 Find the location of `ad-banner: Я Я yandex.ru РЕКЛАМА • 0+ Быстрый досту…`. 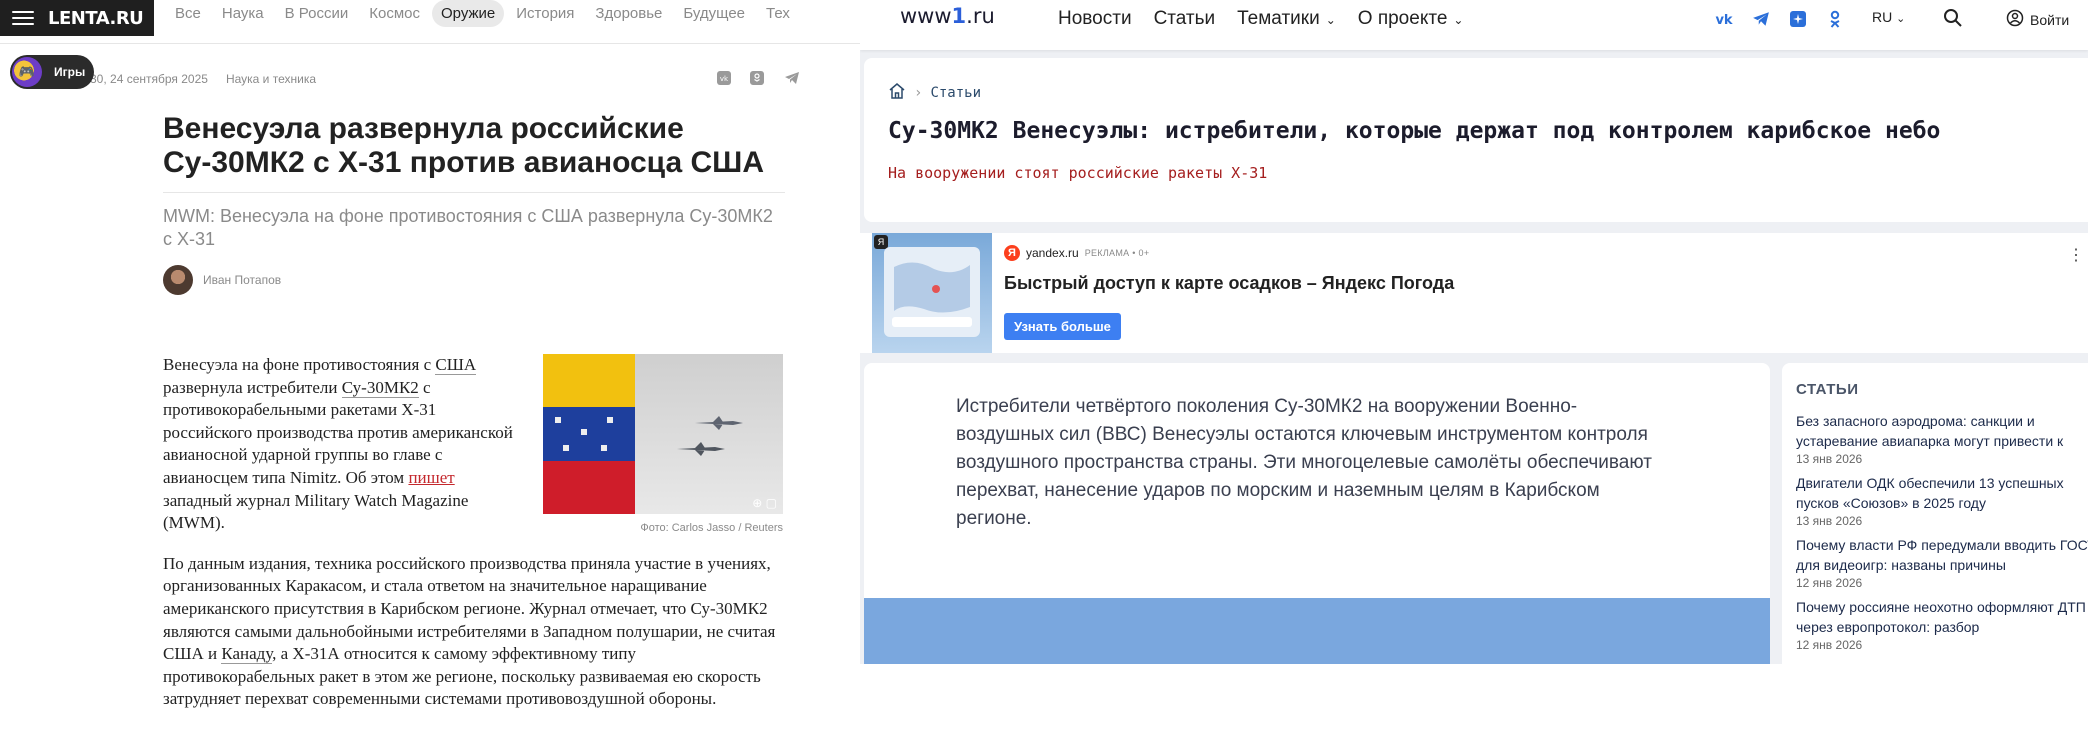

ad-banner: Я Я yandex.ru РЕКЛАМА • 0+ Быстрый досту… is located at coordinates (1474, 293).